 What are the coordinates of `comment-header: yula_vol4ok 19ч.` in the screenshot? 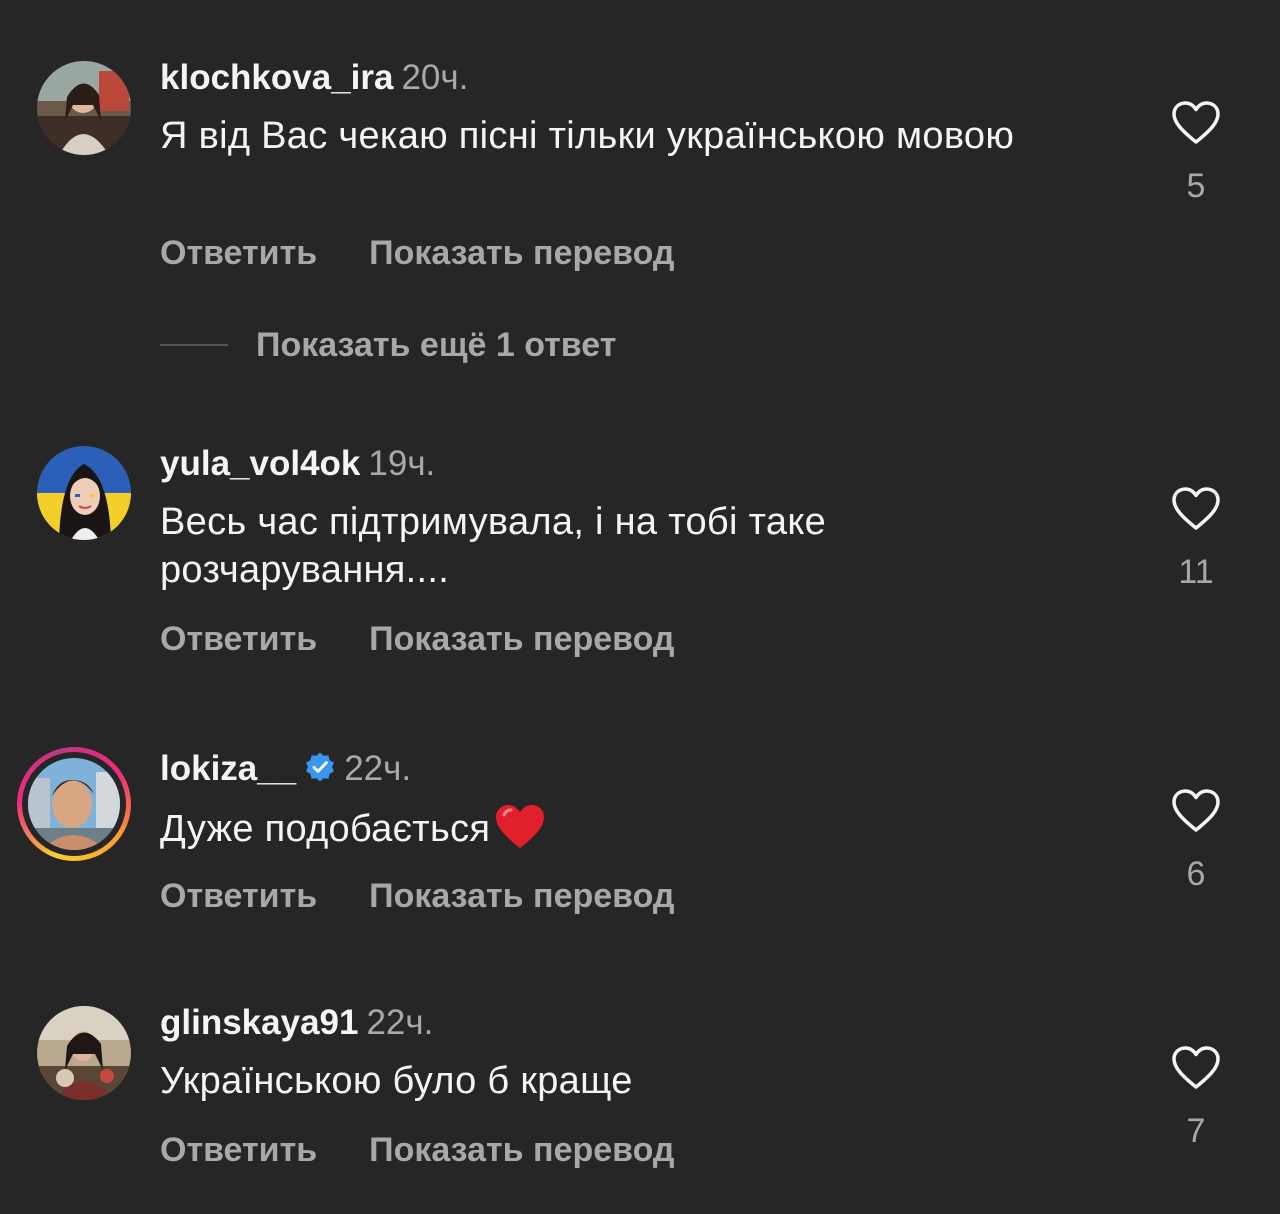 It's located at (297, 464).